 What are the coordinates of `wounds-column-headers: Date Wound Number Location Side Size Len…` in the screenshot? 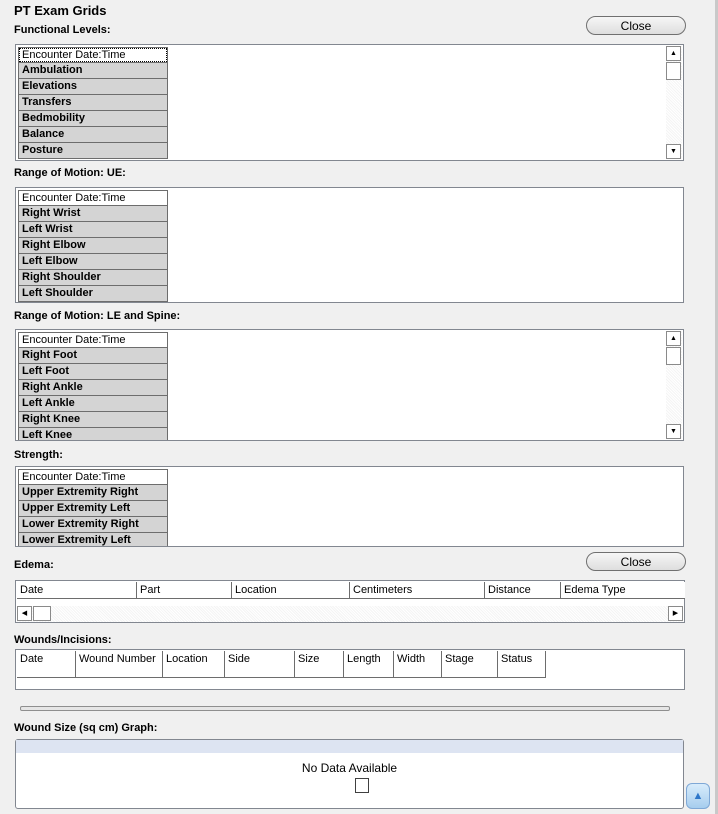 It's located at (281, 664).